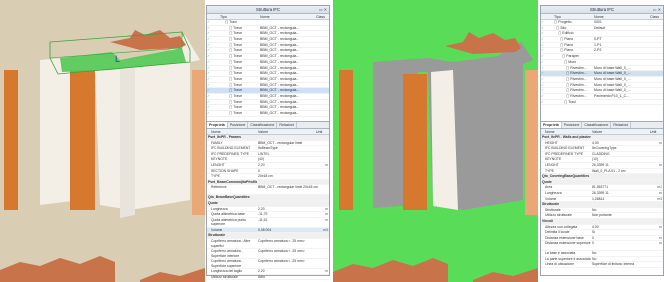 This screenshot has height=282, width=664. I want to click on property-value: (40), so click(261, 159).